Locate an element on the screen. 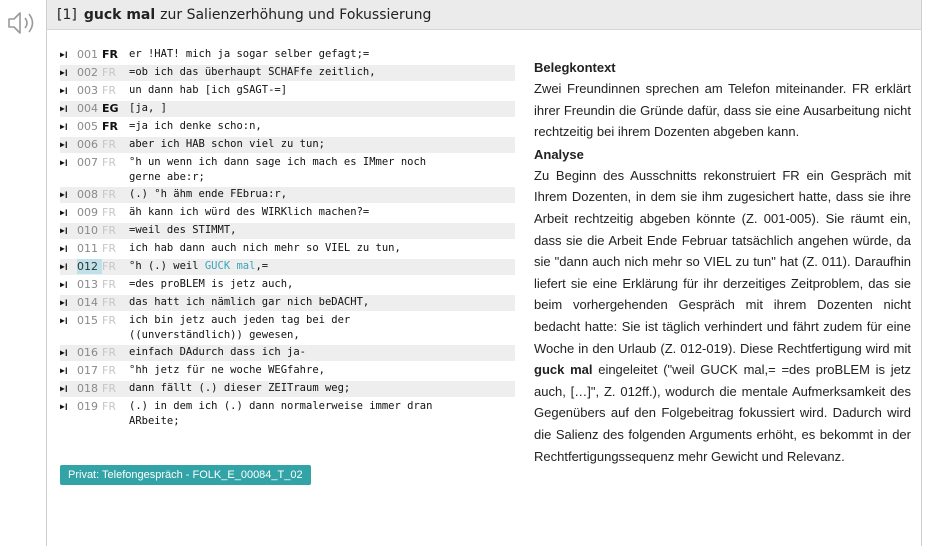 The image size is (927, 546). line-number: 003 is located at coordinates (87, 90).